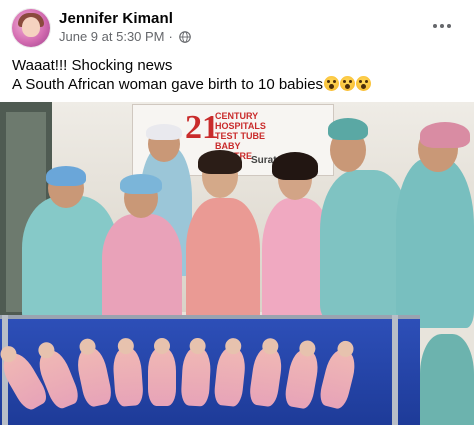  What do you see at coordinates (116, 18) in the screenshot?
I see `author-name: Jennifer Kimanl` at bounding box center [116, 18].